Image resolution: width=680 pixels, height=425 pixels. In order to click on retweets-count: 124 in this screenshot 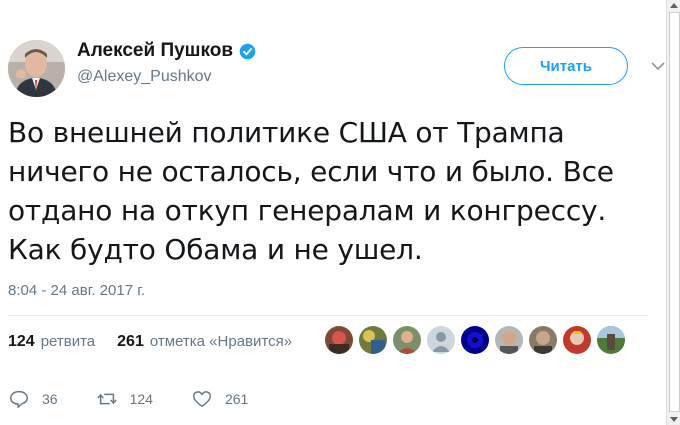, I will do `click(21, 342)`.